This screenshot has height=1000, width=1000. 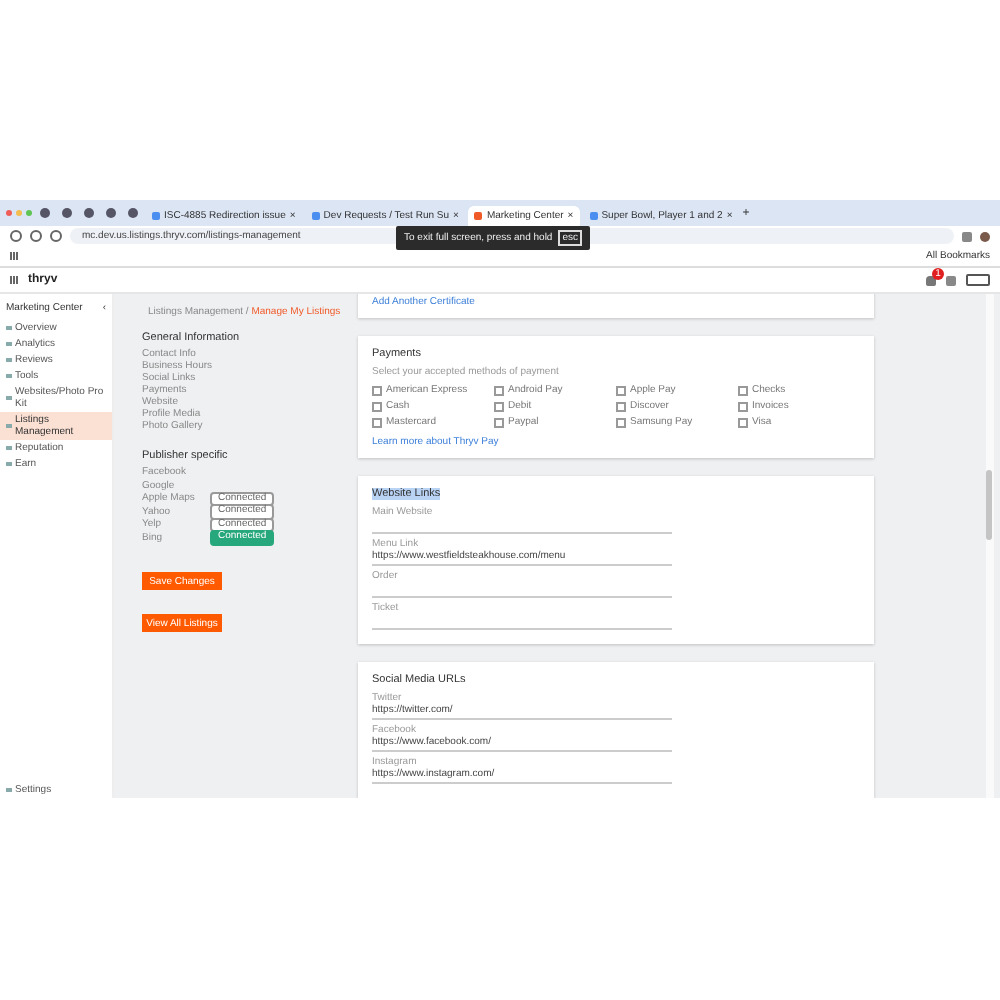 What do you see at coordinates (989, 505) in the screenshot?
I see `scrollbar-thumb` at bounding box center [989, 505].